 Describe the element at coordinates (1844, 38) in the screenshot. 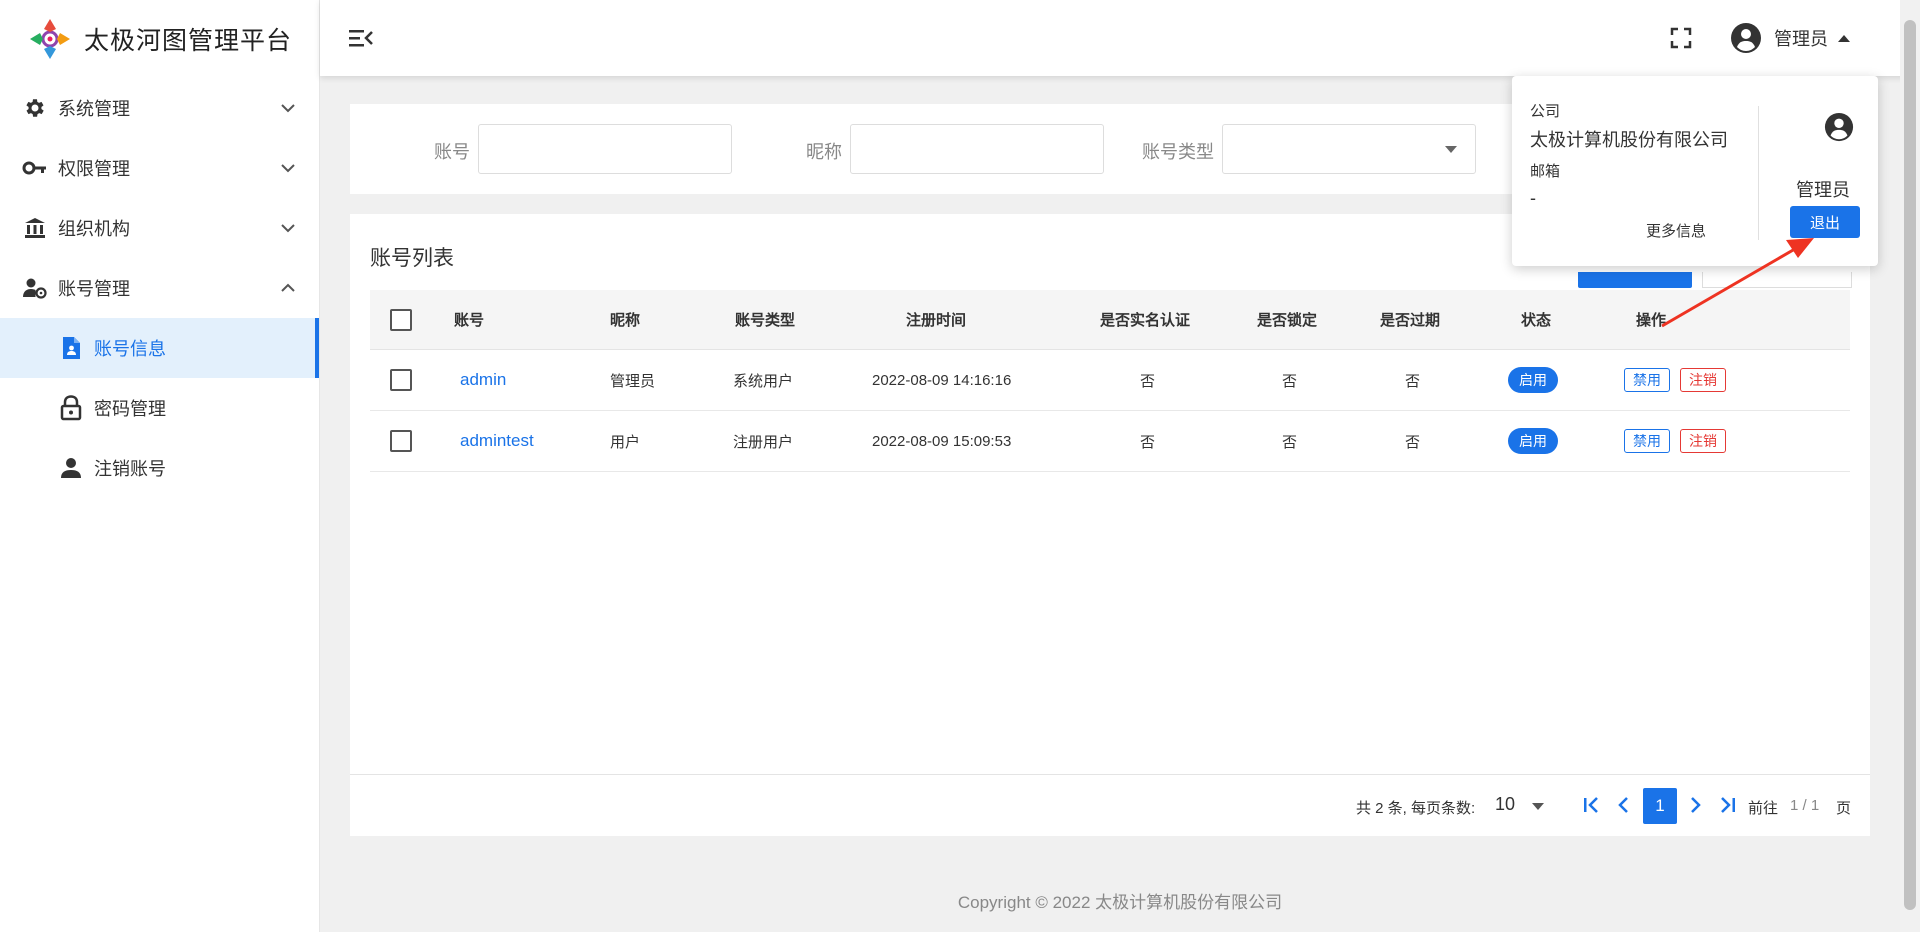

I see `caret-up-icon` at that location.